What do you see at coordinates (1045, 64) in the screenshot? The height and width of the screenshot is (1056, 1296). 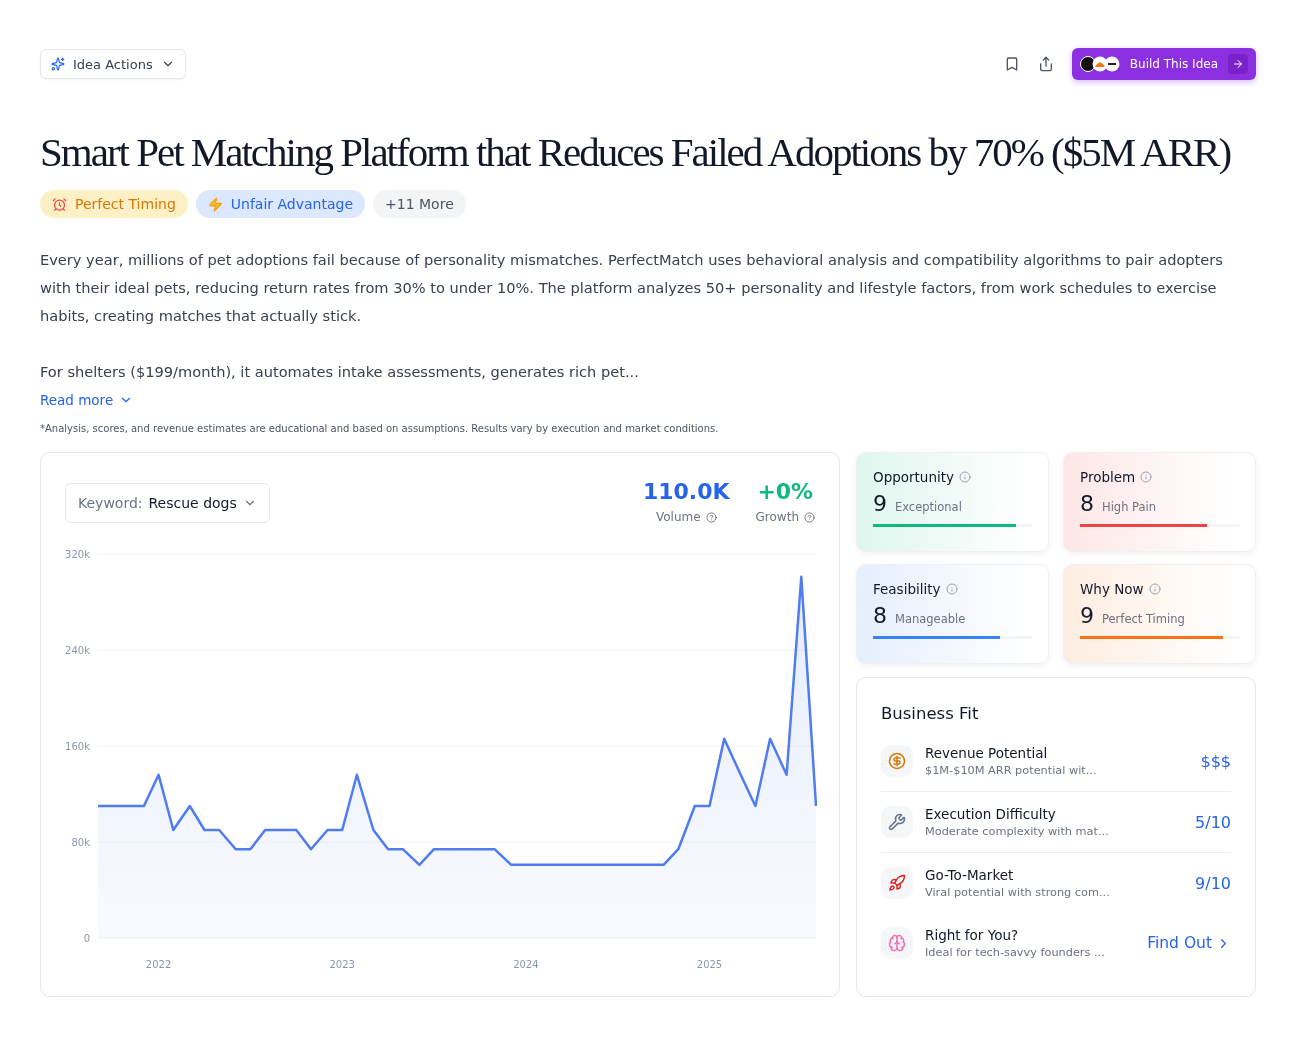 I see `share-icon` at bounding box center [1045, 64].